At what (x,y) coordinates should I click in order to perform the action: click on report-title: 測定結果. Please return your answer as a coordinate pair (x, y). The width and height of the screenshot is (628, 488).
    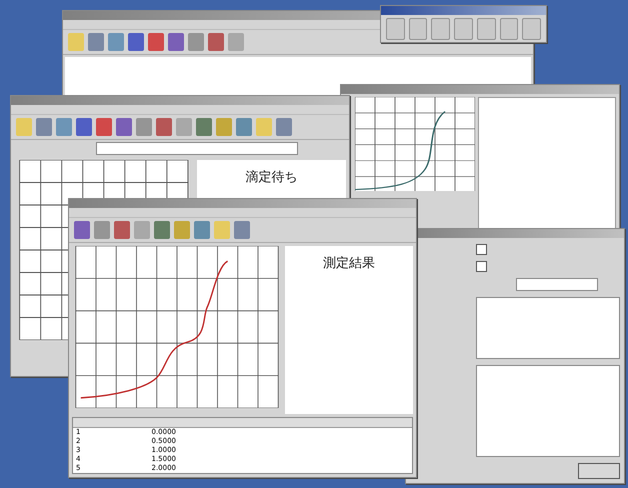
    Looking at the image, I should click on (349, 263).